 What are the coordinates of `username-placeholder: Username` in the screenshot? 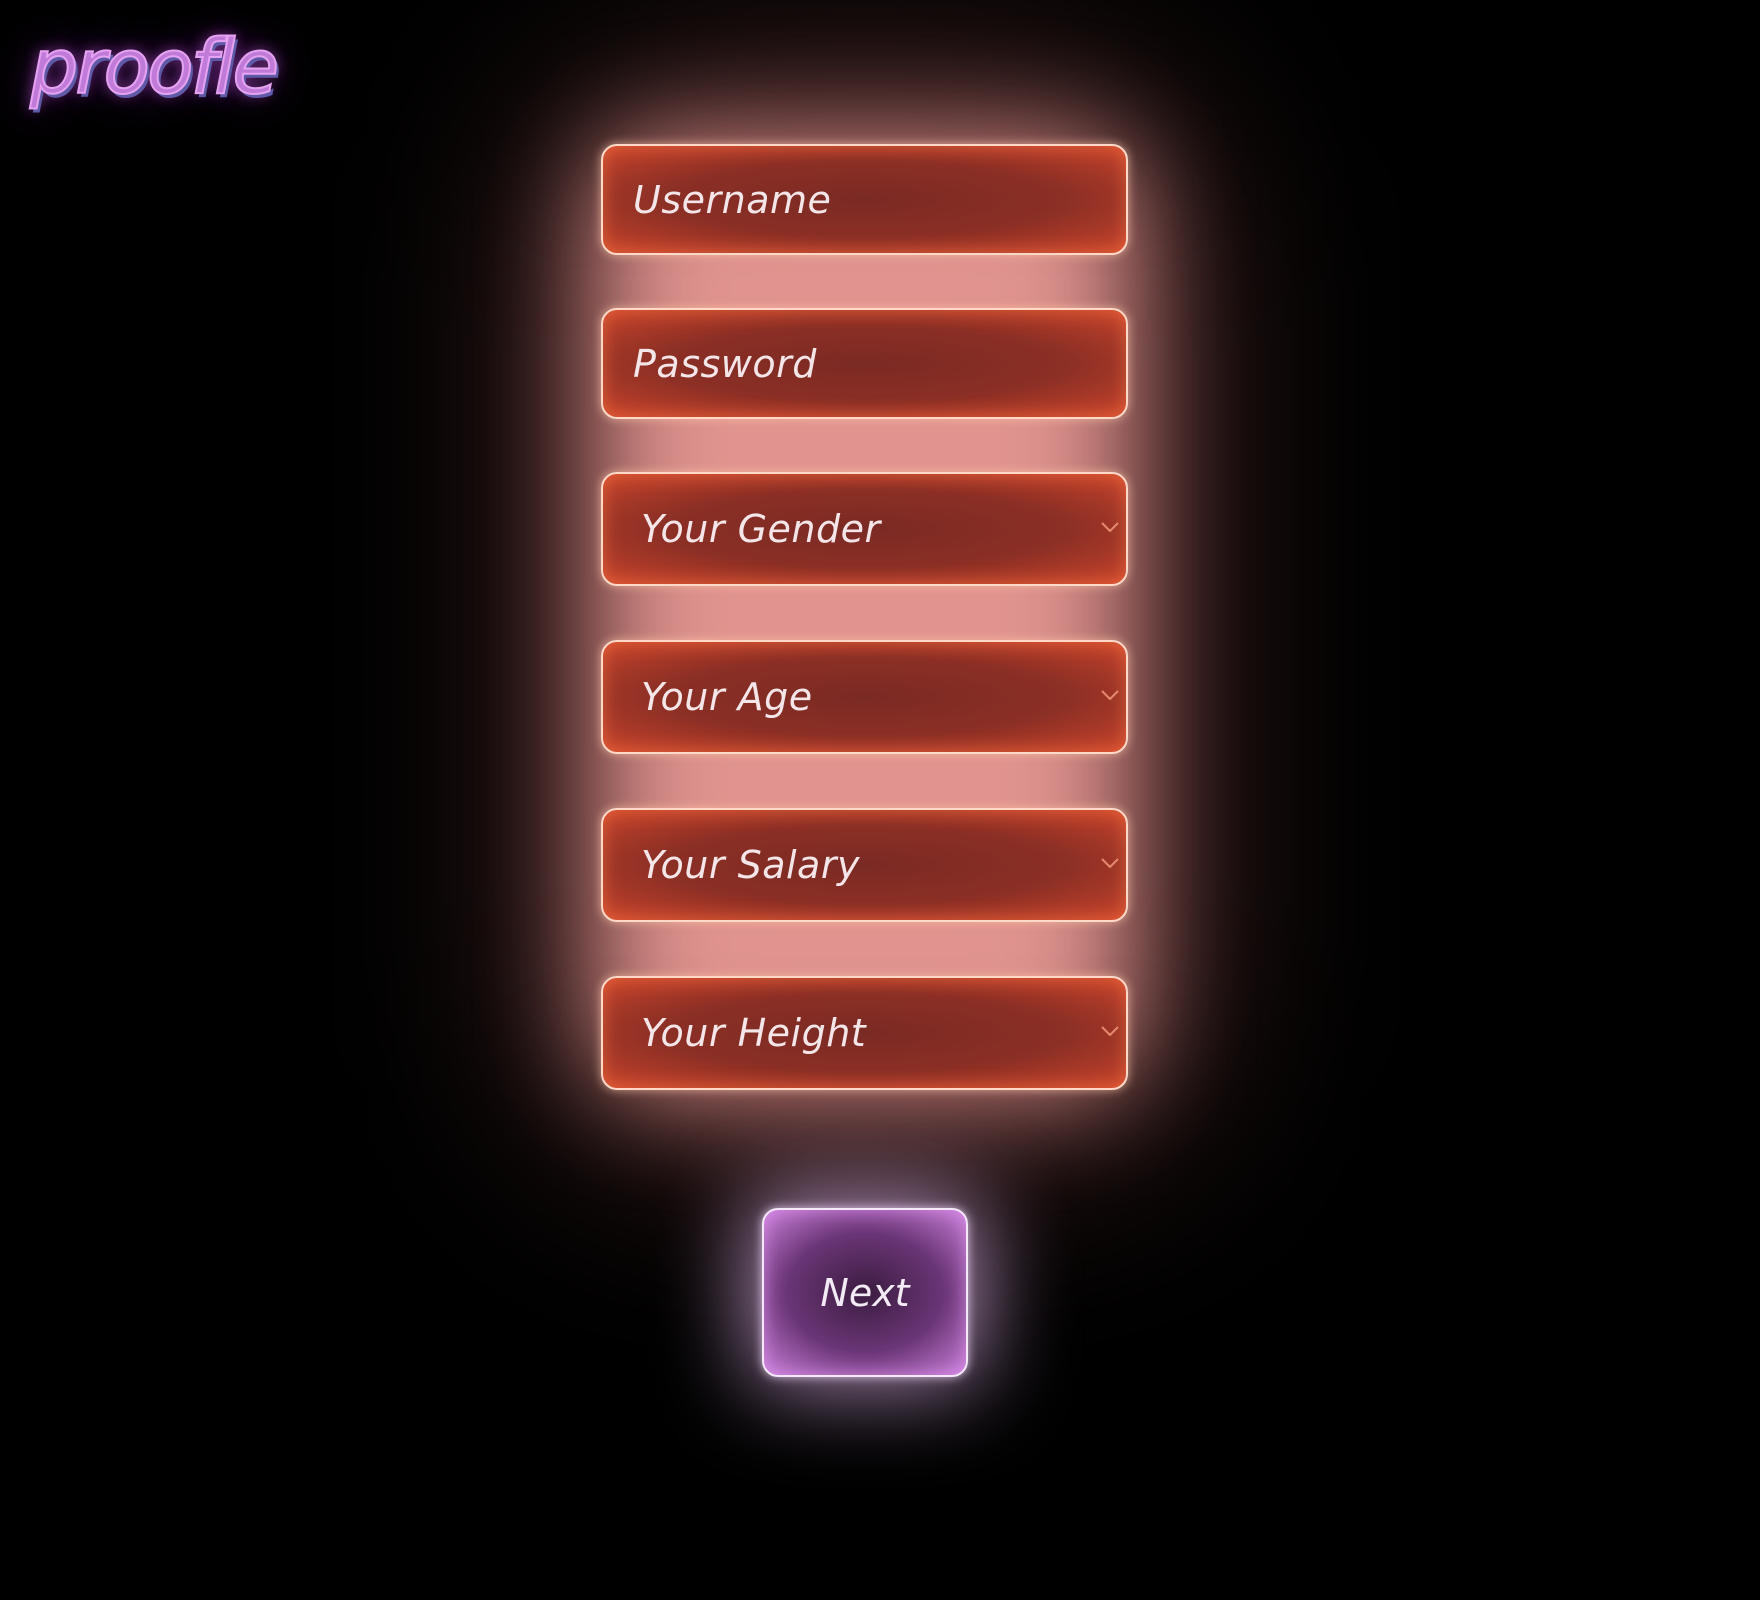 It's located at (732, 199).